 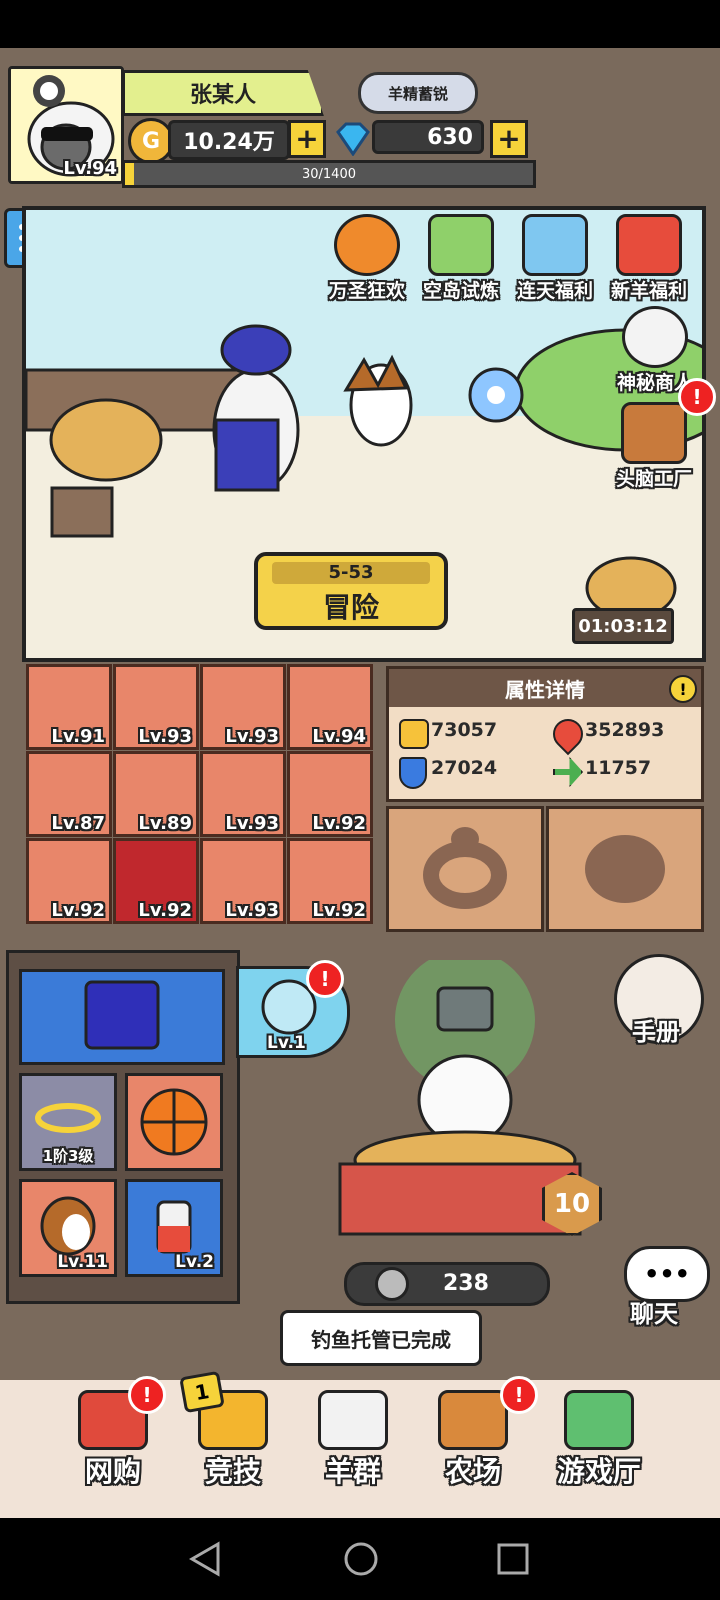 What do you see at coordinates (68, 1228) in the screenshot?
I see `hedgehog-pet: Lv.11` at bounding box center [68, 1228].